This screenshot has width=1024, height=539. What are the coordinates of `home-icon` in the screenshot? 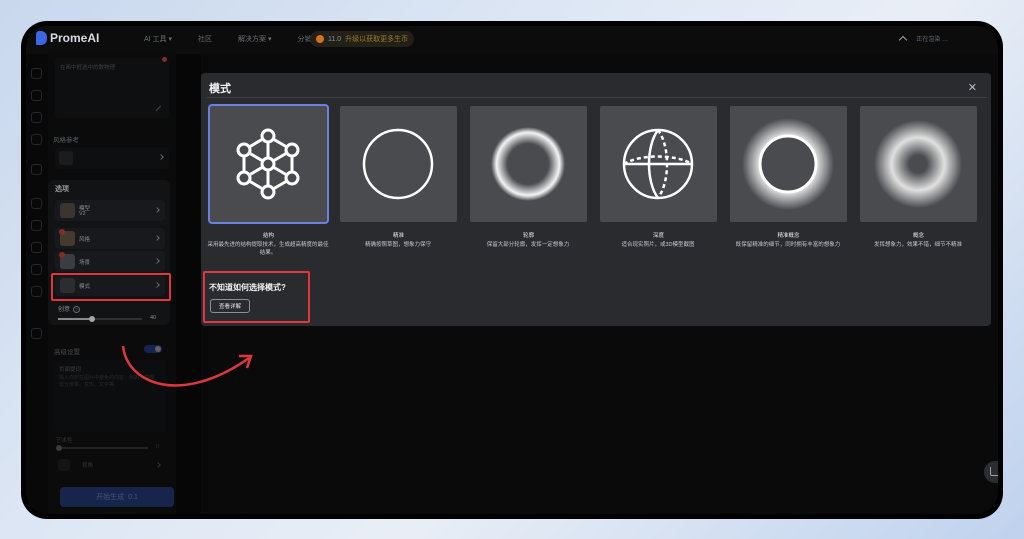 It's located at (36, 73).